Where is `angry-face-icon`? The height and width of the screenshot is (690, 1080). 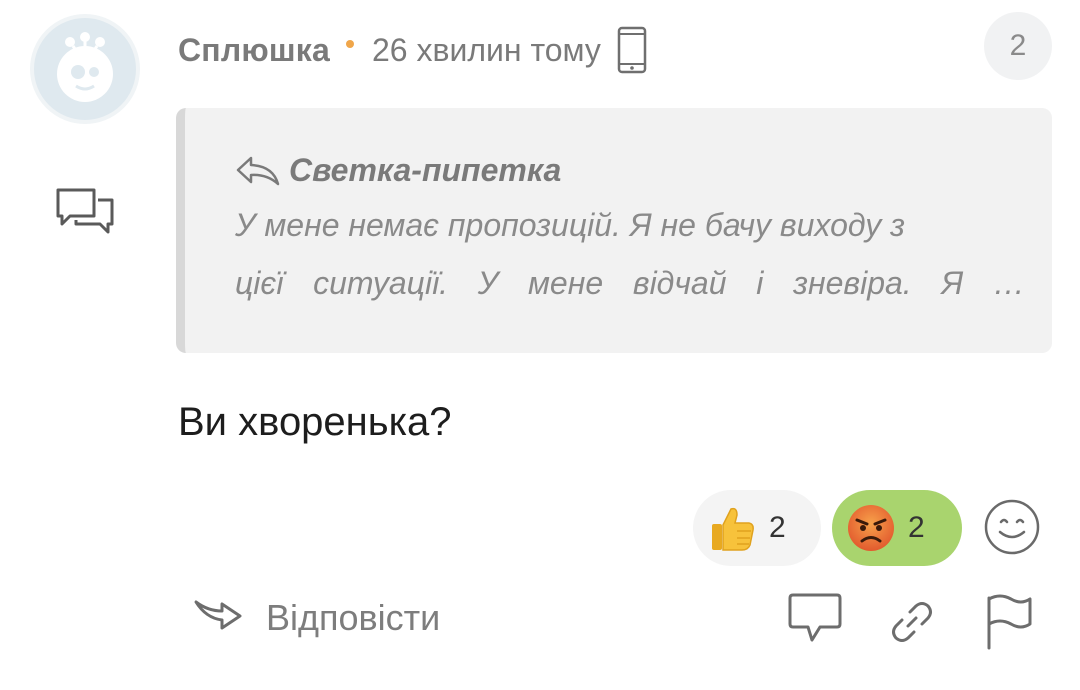 angry-face-icon is located at coordinates (871, 528).